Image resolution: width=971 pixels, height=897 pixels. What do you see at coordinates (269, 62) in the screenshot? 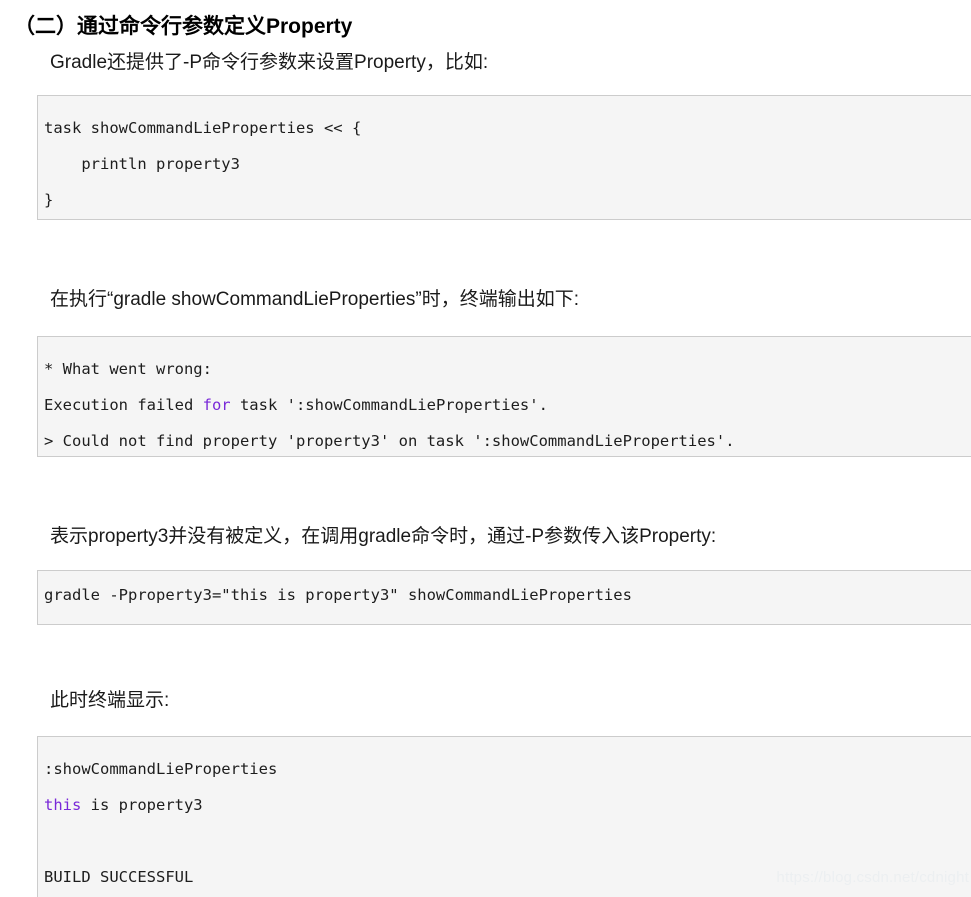
I see `paragraph-intro: Gradle还提供了-P命令行参数来设置Property，比如:` at bounding box center [269, 62].